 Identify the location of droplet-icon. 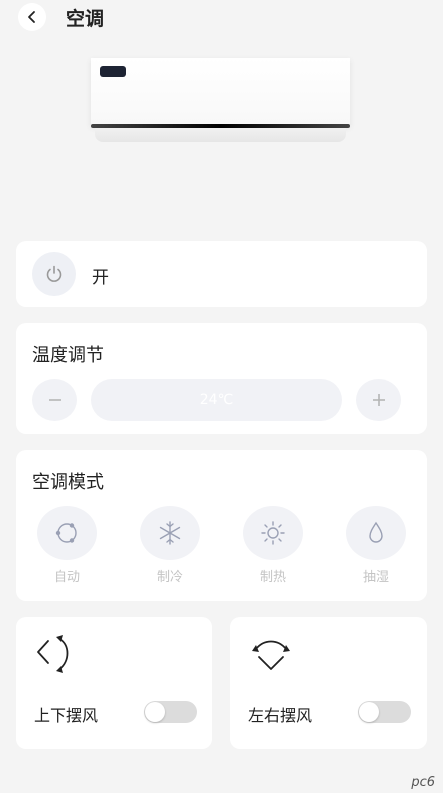
(376, 533).